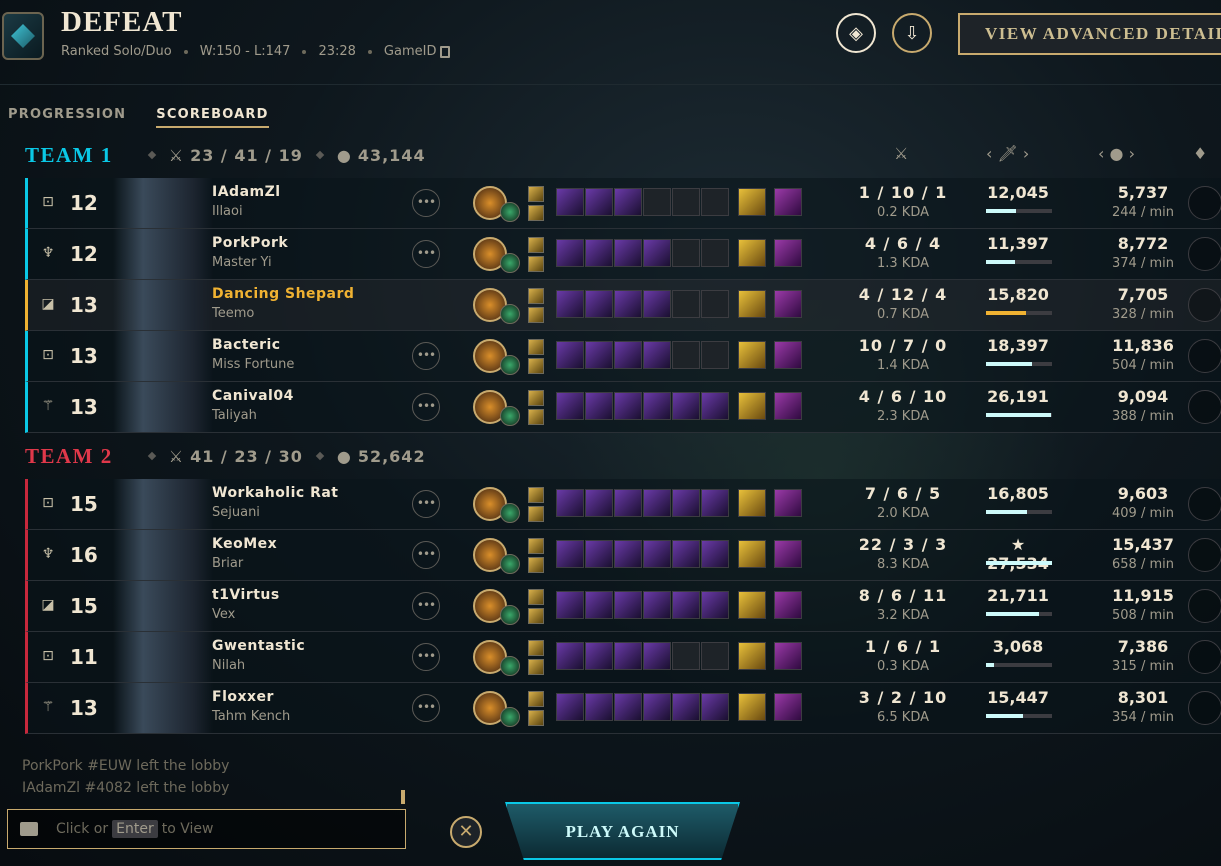  Describe the element at coordinates (445, 51) in the screenshot. I see `copy-icon` at that location.